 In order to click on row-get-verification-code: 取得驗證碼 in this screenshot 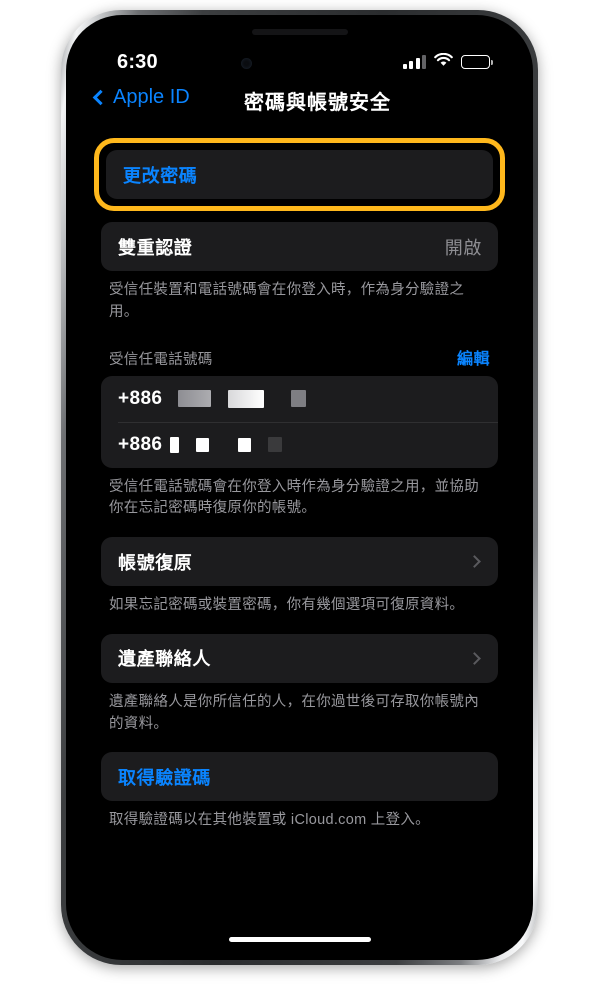, I will do `click(299, 776)`.